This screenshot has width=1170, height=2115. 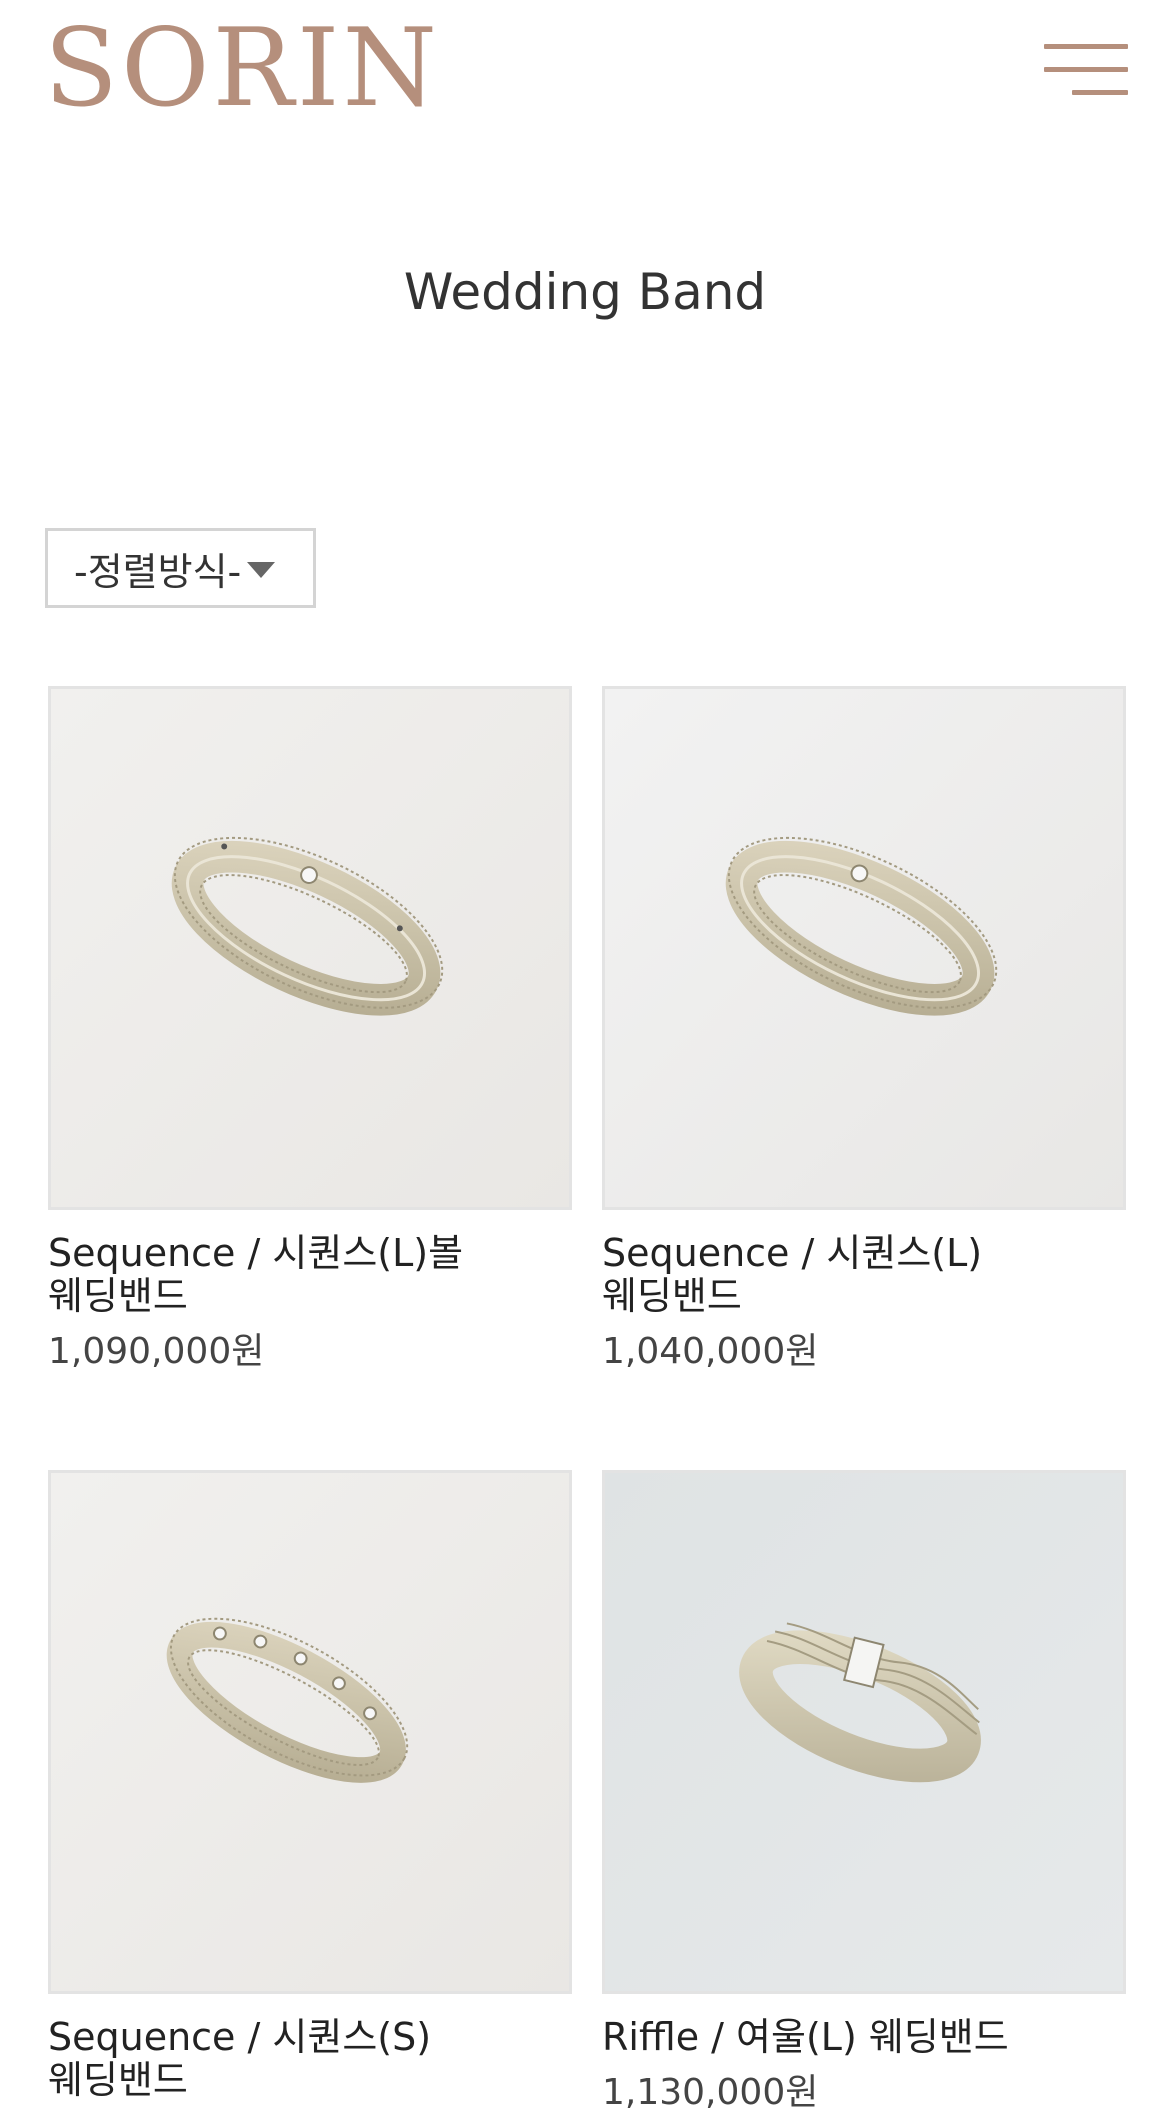 What do you see at coordinates (585, 292) in the screenshot?
I see `page-title: Wedding Band` at bounding box center [585, 292].